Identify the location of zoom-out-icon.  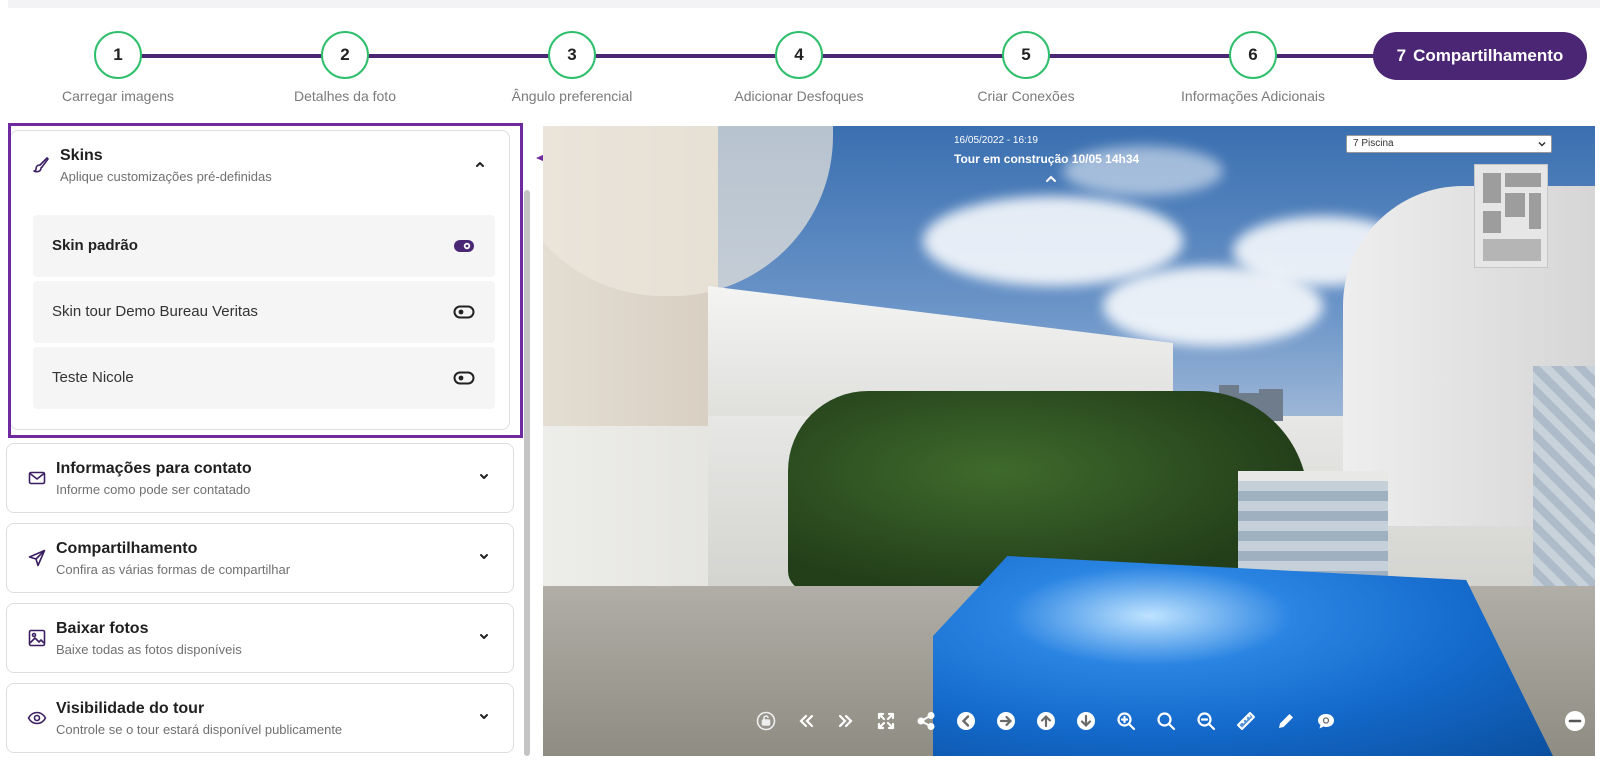
(1206, 721).